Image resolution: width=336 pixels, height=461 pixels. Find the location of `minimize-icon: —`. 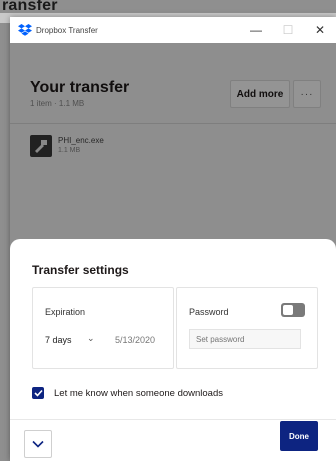

minimize-icon: — is located at coordinates (256, 30).